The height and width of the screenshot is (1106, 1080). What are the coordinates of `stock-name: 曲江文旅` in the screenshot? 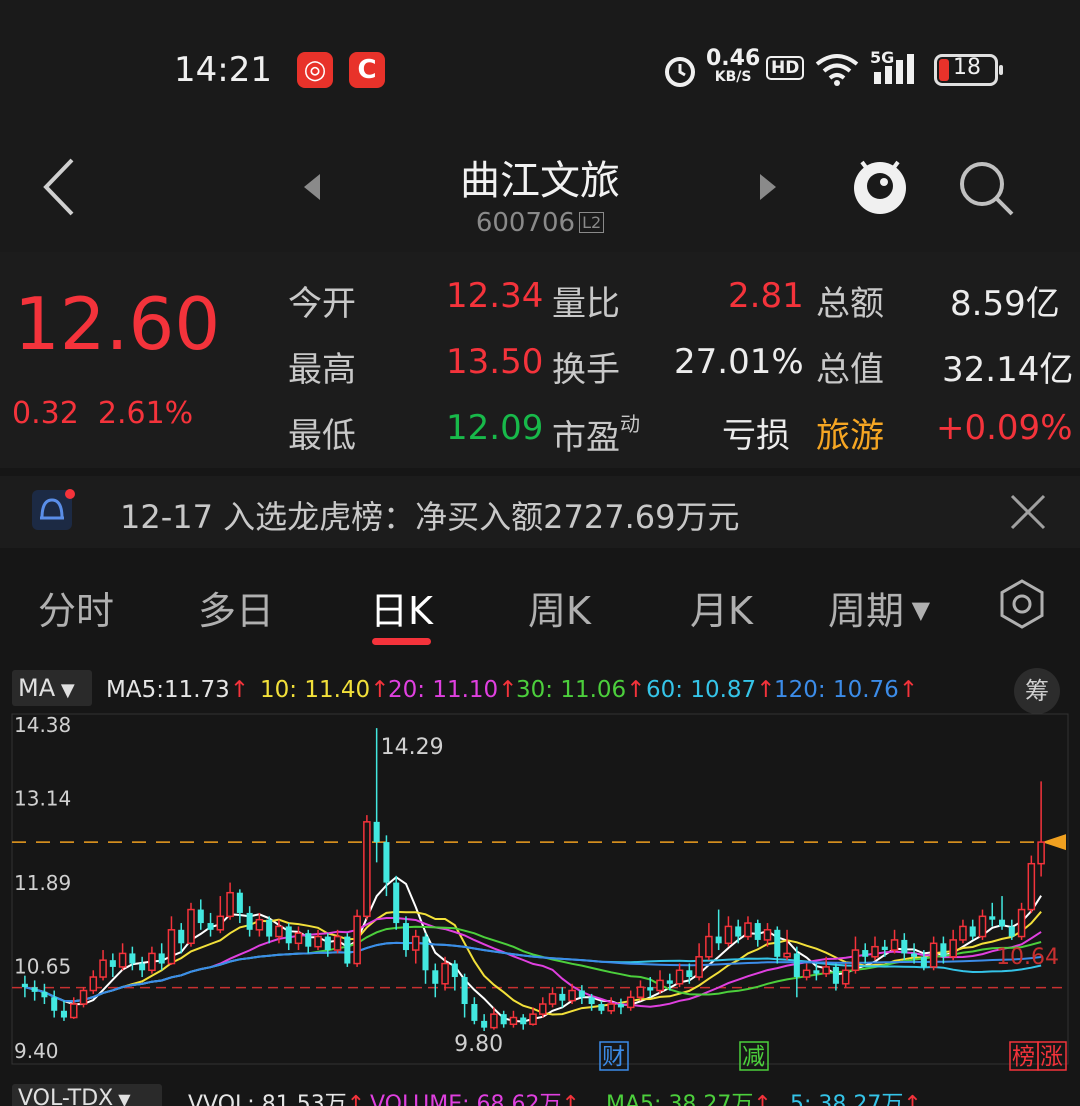 It's located at (540, 181).